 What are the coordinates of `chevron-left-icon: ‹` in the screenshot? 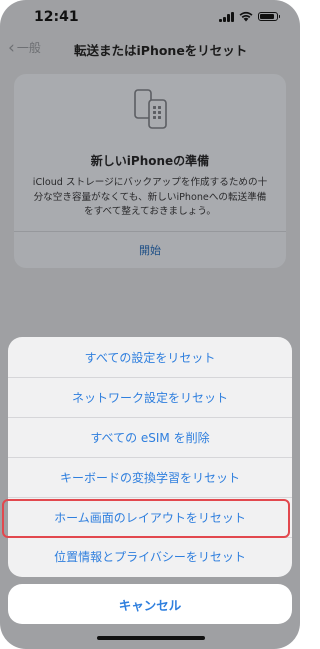 It's located at (11, 47).